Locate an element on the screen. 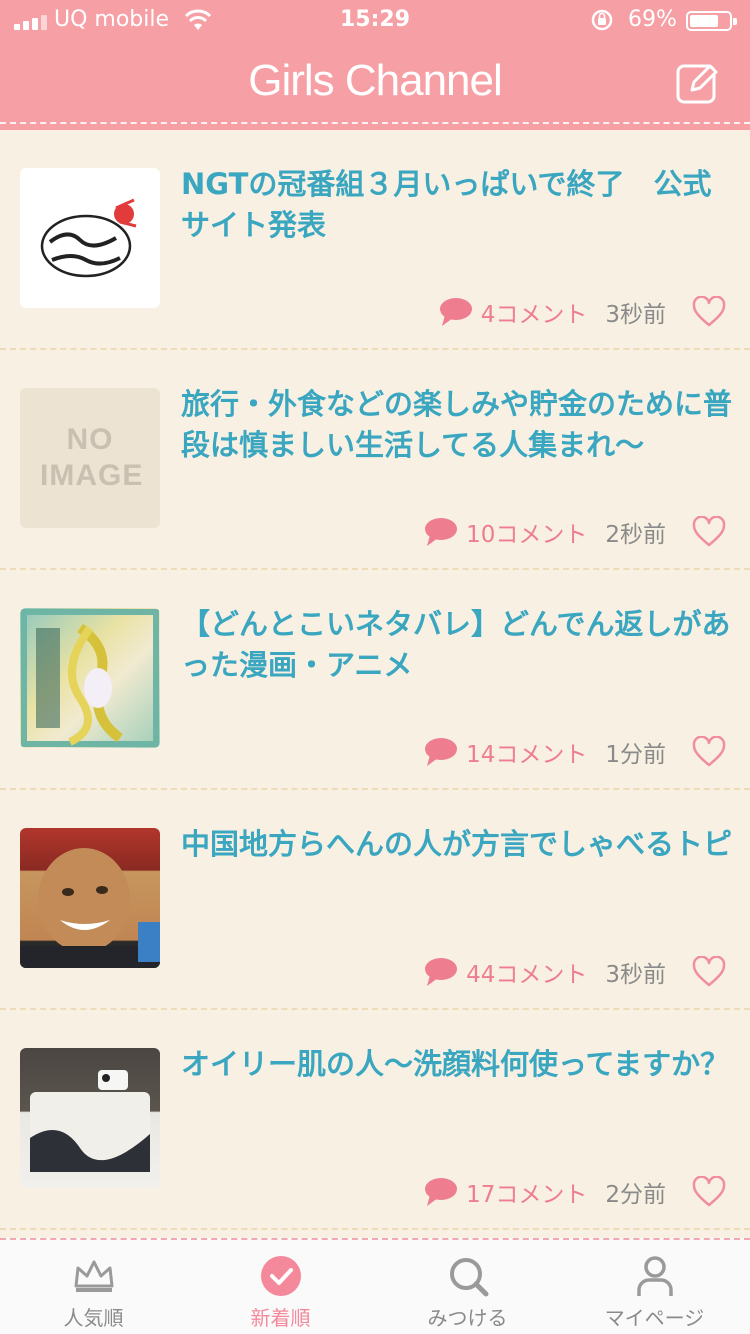 This screenshot has height=1334, width=750. check-circle-icon is located at coordinates (281, 1276).